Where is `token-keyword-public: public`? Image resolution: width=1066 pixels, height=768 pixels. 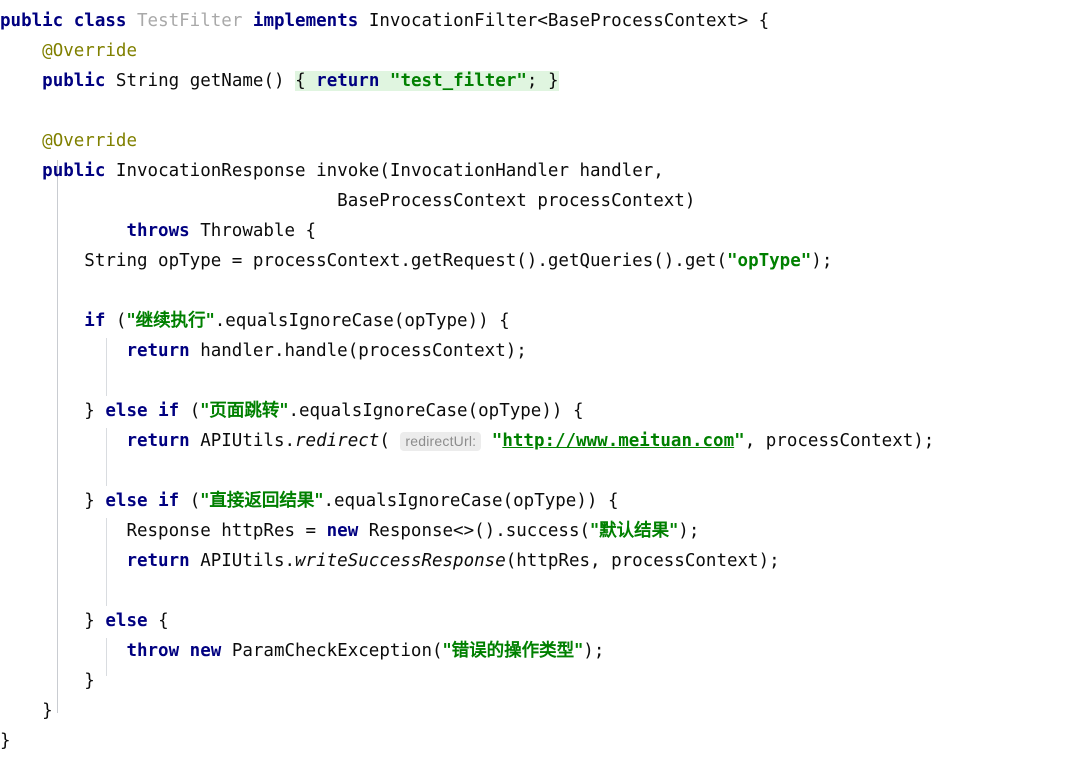
token-keyword-public: public is located at coordinates (32, 21).